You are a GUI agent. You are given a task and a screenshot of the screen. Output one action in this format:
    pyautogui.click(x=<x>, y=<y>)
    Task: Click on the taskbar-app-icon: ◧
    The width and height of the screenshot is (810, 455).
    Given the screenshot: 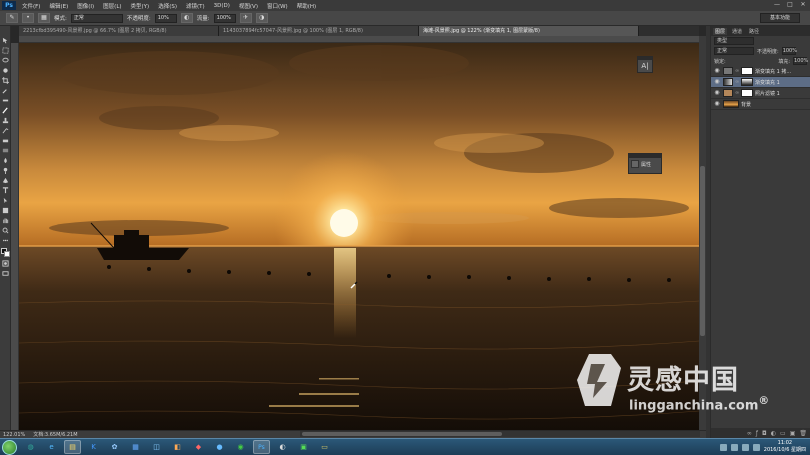 What is the action you would take?
    pyautogui.click(x=177, y=447)
    